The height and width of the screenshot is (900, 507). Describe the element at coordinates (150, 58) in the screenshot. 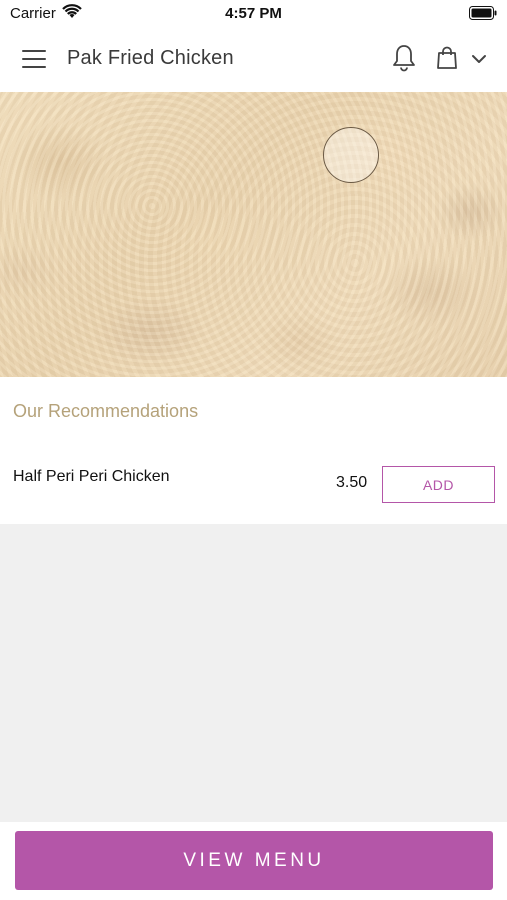

I see `page-title: Pak Fried Chicken` at that location.